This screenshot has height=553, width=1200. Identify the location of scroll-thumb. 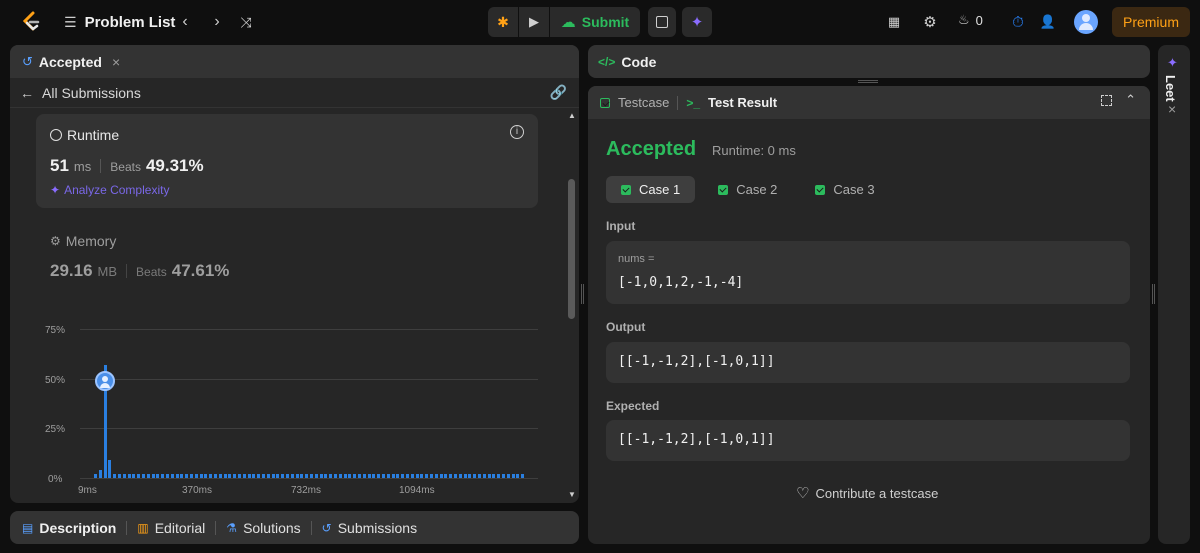
(571, 249).